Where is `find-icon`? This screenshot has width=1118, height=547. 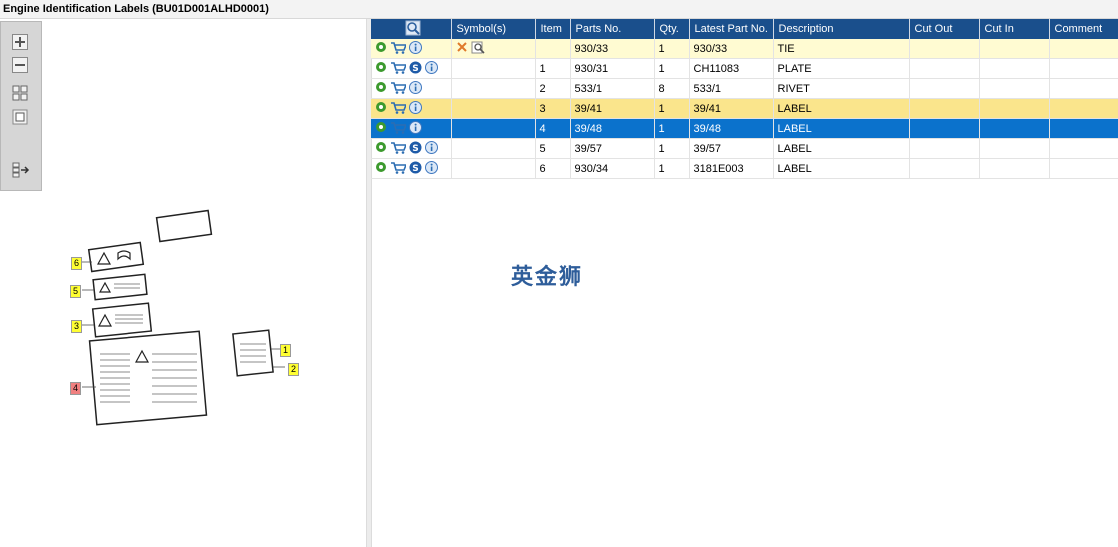
find-icon is located at coordinates (478, 49).